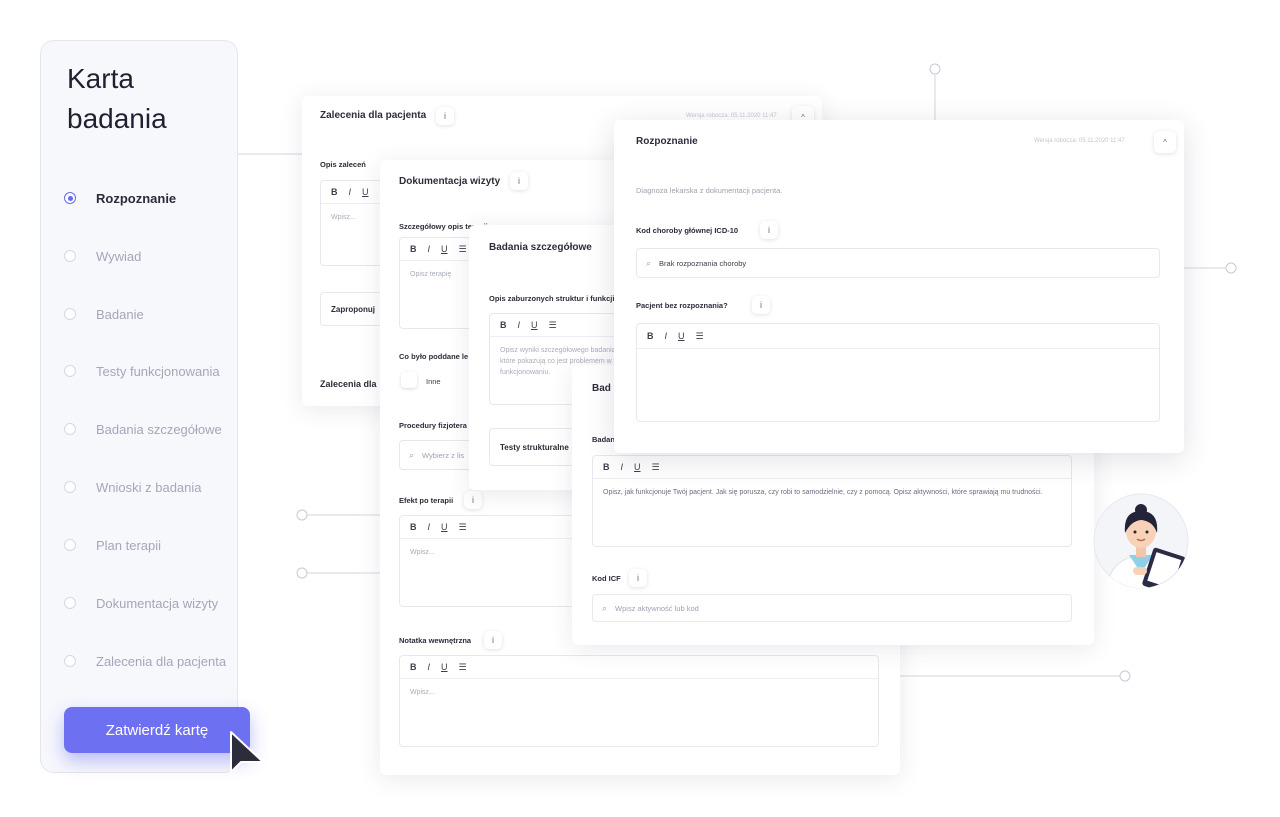  Describe the element at coordinates (120, 314) in the screenshot. I see `sidebar-item-label: Badanie` at that location.